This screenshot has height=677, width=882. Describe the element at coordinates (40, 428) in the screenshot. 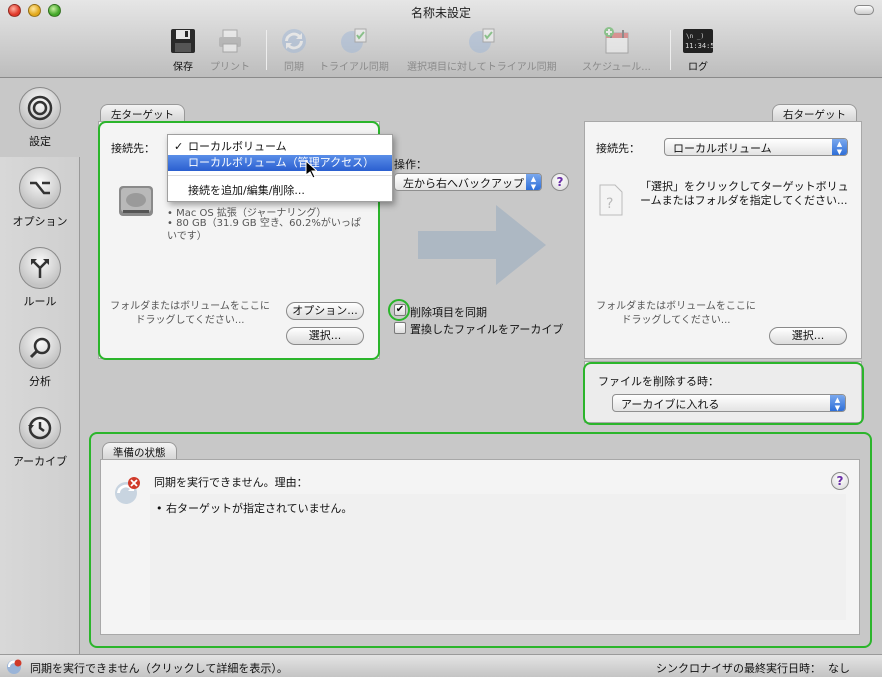

I see `clock-history-icon` at that location.